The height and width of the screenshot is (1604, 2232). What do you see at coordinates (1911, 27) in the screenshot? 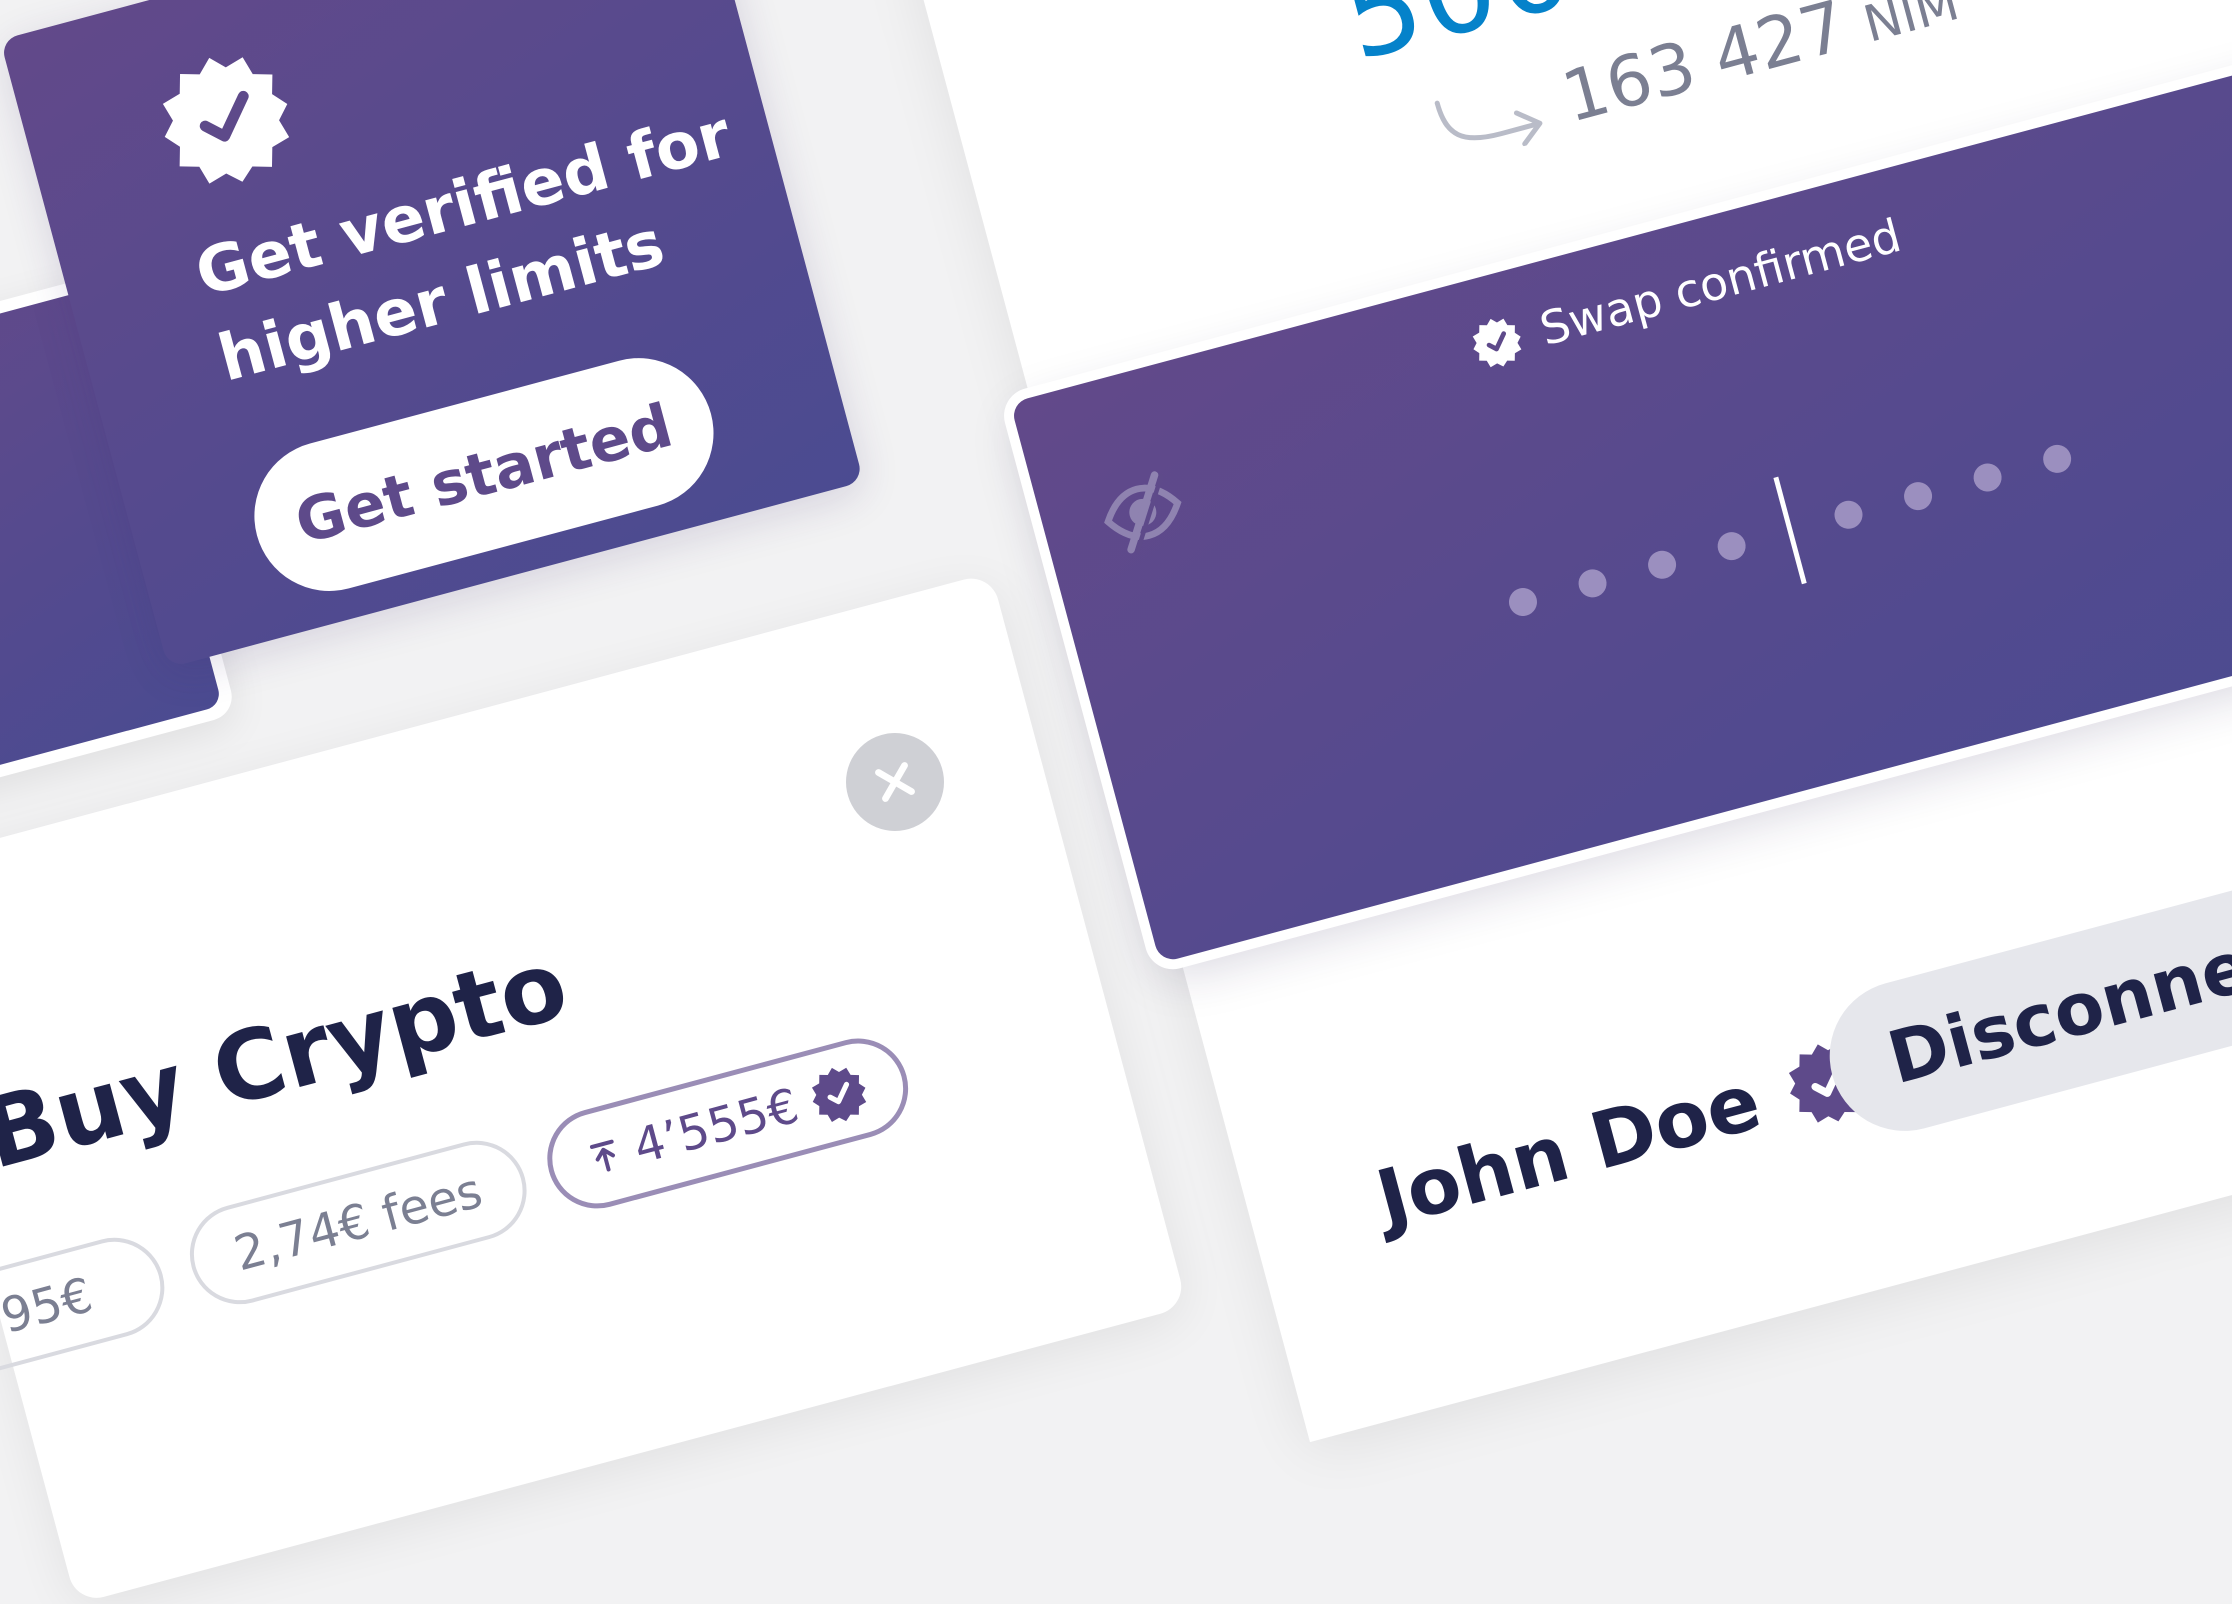
I see `crypto-unit: NIM` at bounding box center [1911, 27].